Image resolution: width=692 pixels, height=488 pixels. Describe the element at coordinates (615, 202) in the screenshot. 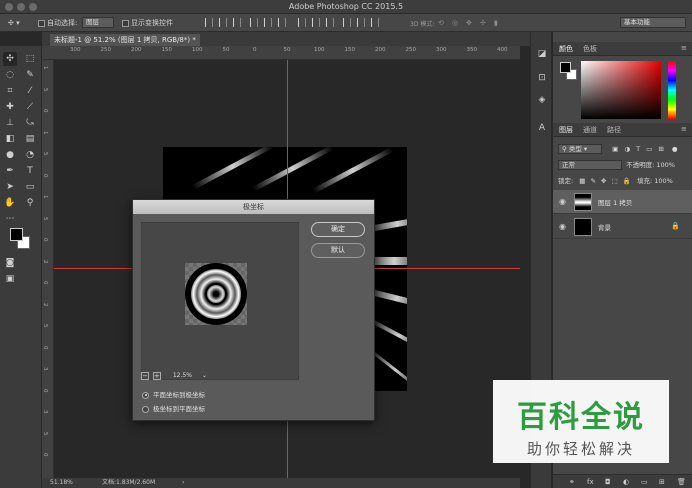

I see `layer-name: 图层 1 拷贝` at that location.